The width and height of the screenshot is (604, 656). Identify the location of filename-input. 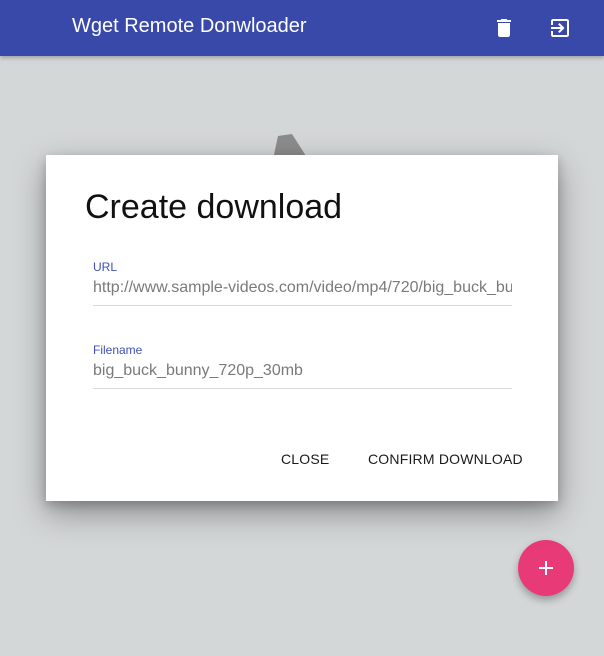
(302, 374).